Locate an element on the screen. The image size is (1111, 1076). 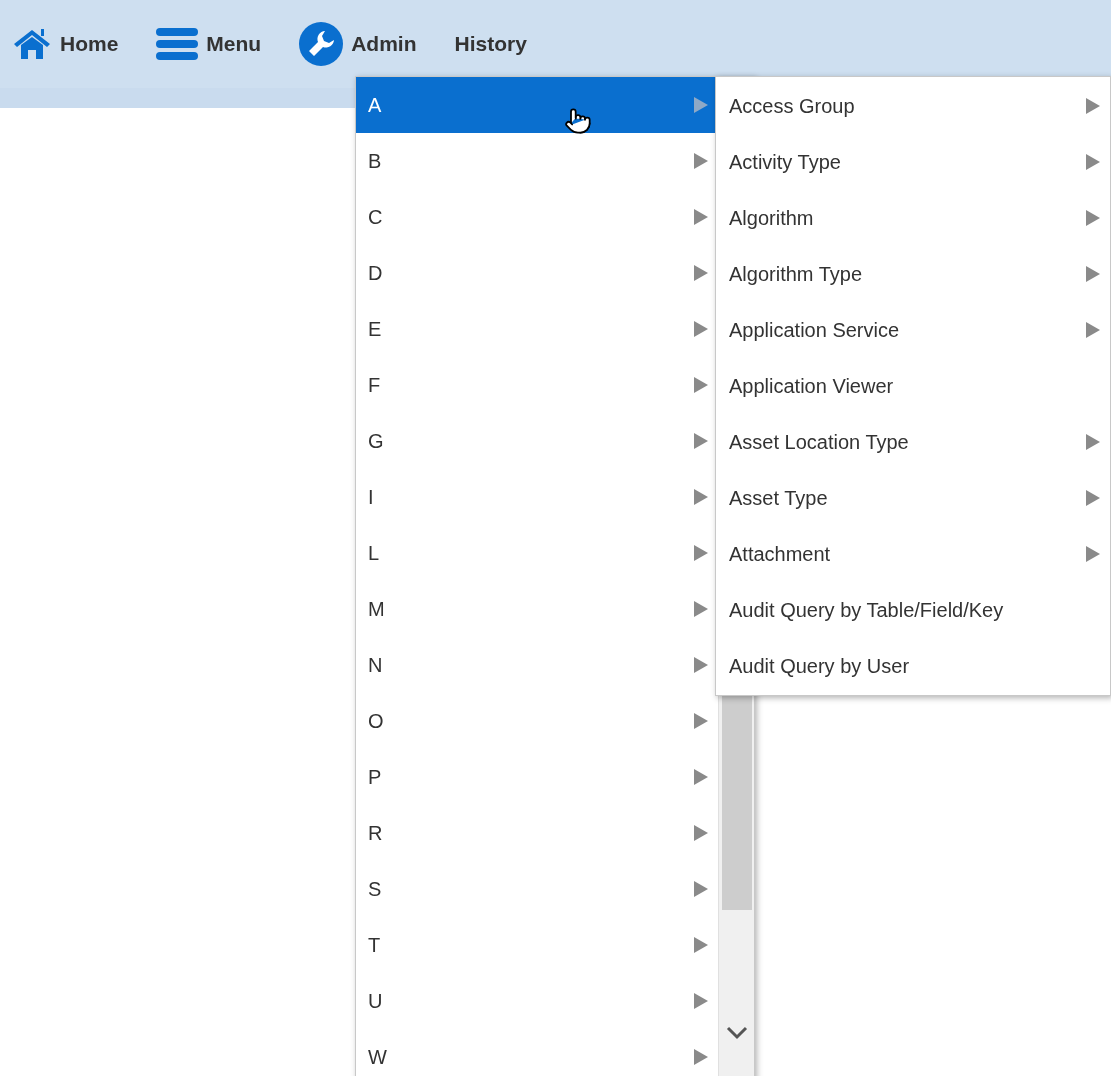
submenu-item: Application Viewer is located at coordinates (913, 386).